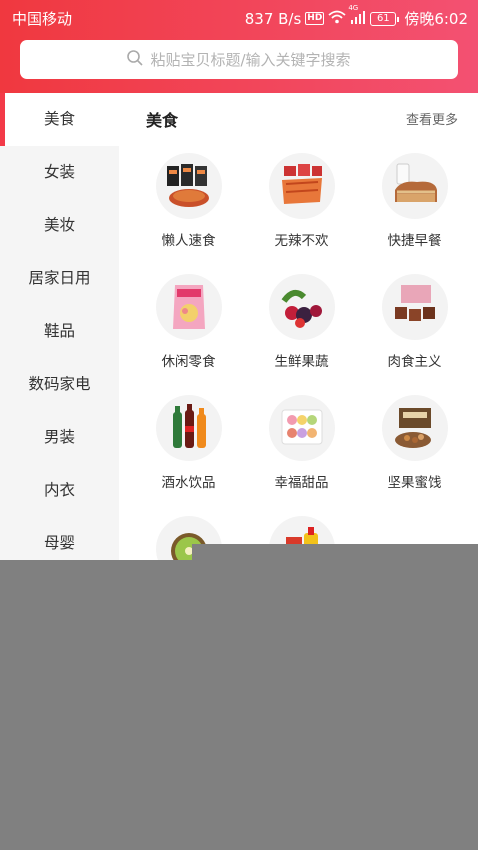 The height and width of the screenshot is (850, 478). I want to click on clock: 傍晚6:02, so click(436, 19).